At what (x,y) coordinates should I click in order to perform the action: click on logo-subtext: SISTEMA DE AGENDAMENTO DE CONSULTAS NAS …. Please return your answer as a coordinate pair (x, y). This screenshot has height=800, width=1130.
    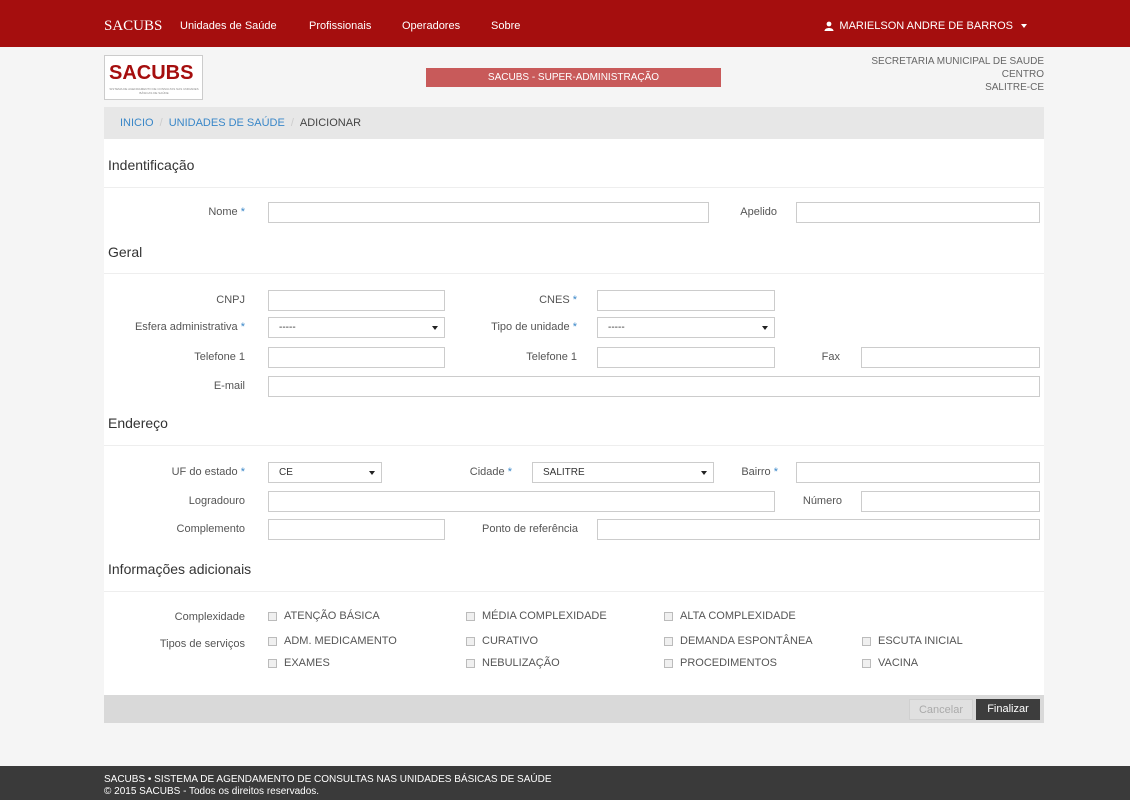
    Looking at the image, I should click on (154, 91).